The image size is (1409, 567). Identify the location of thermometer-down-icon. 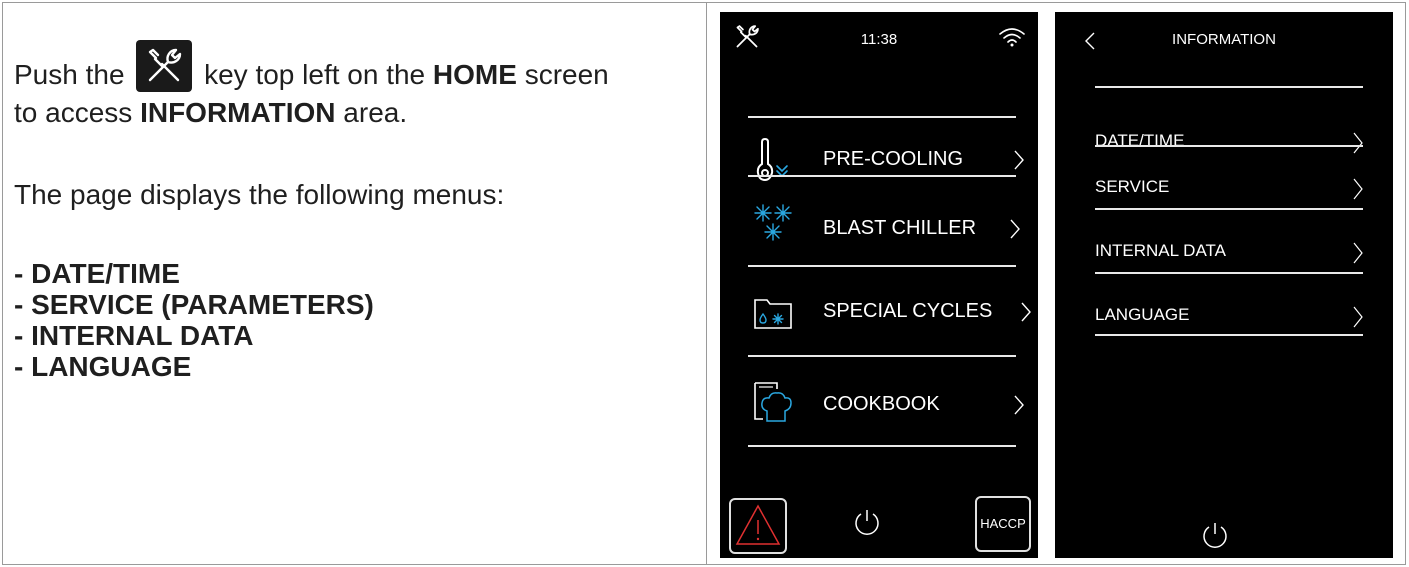
(774, 162).